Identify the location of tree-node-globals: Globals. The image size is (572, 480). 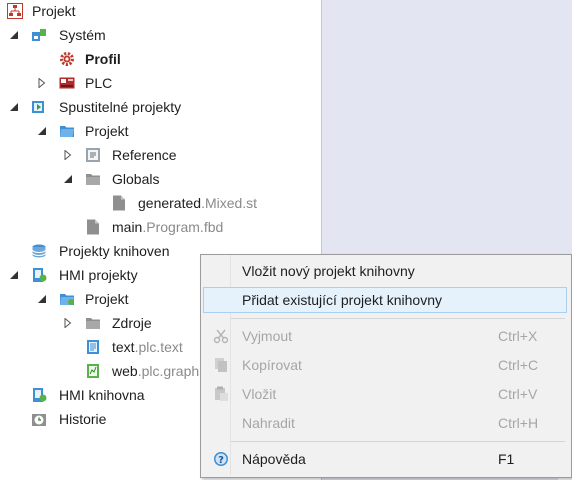
(160, 179).